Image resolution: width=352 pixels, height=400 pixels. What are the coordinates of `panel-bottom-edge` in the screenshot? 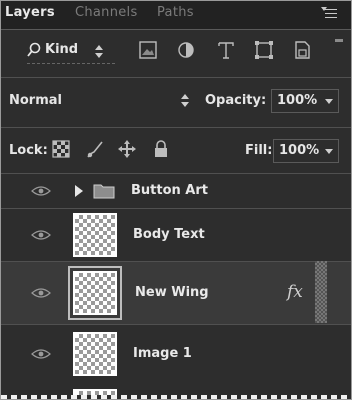 It's located at (176, 397).